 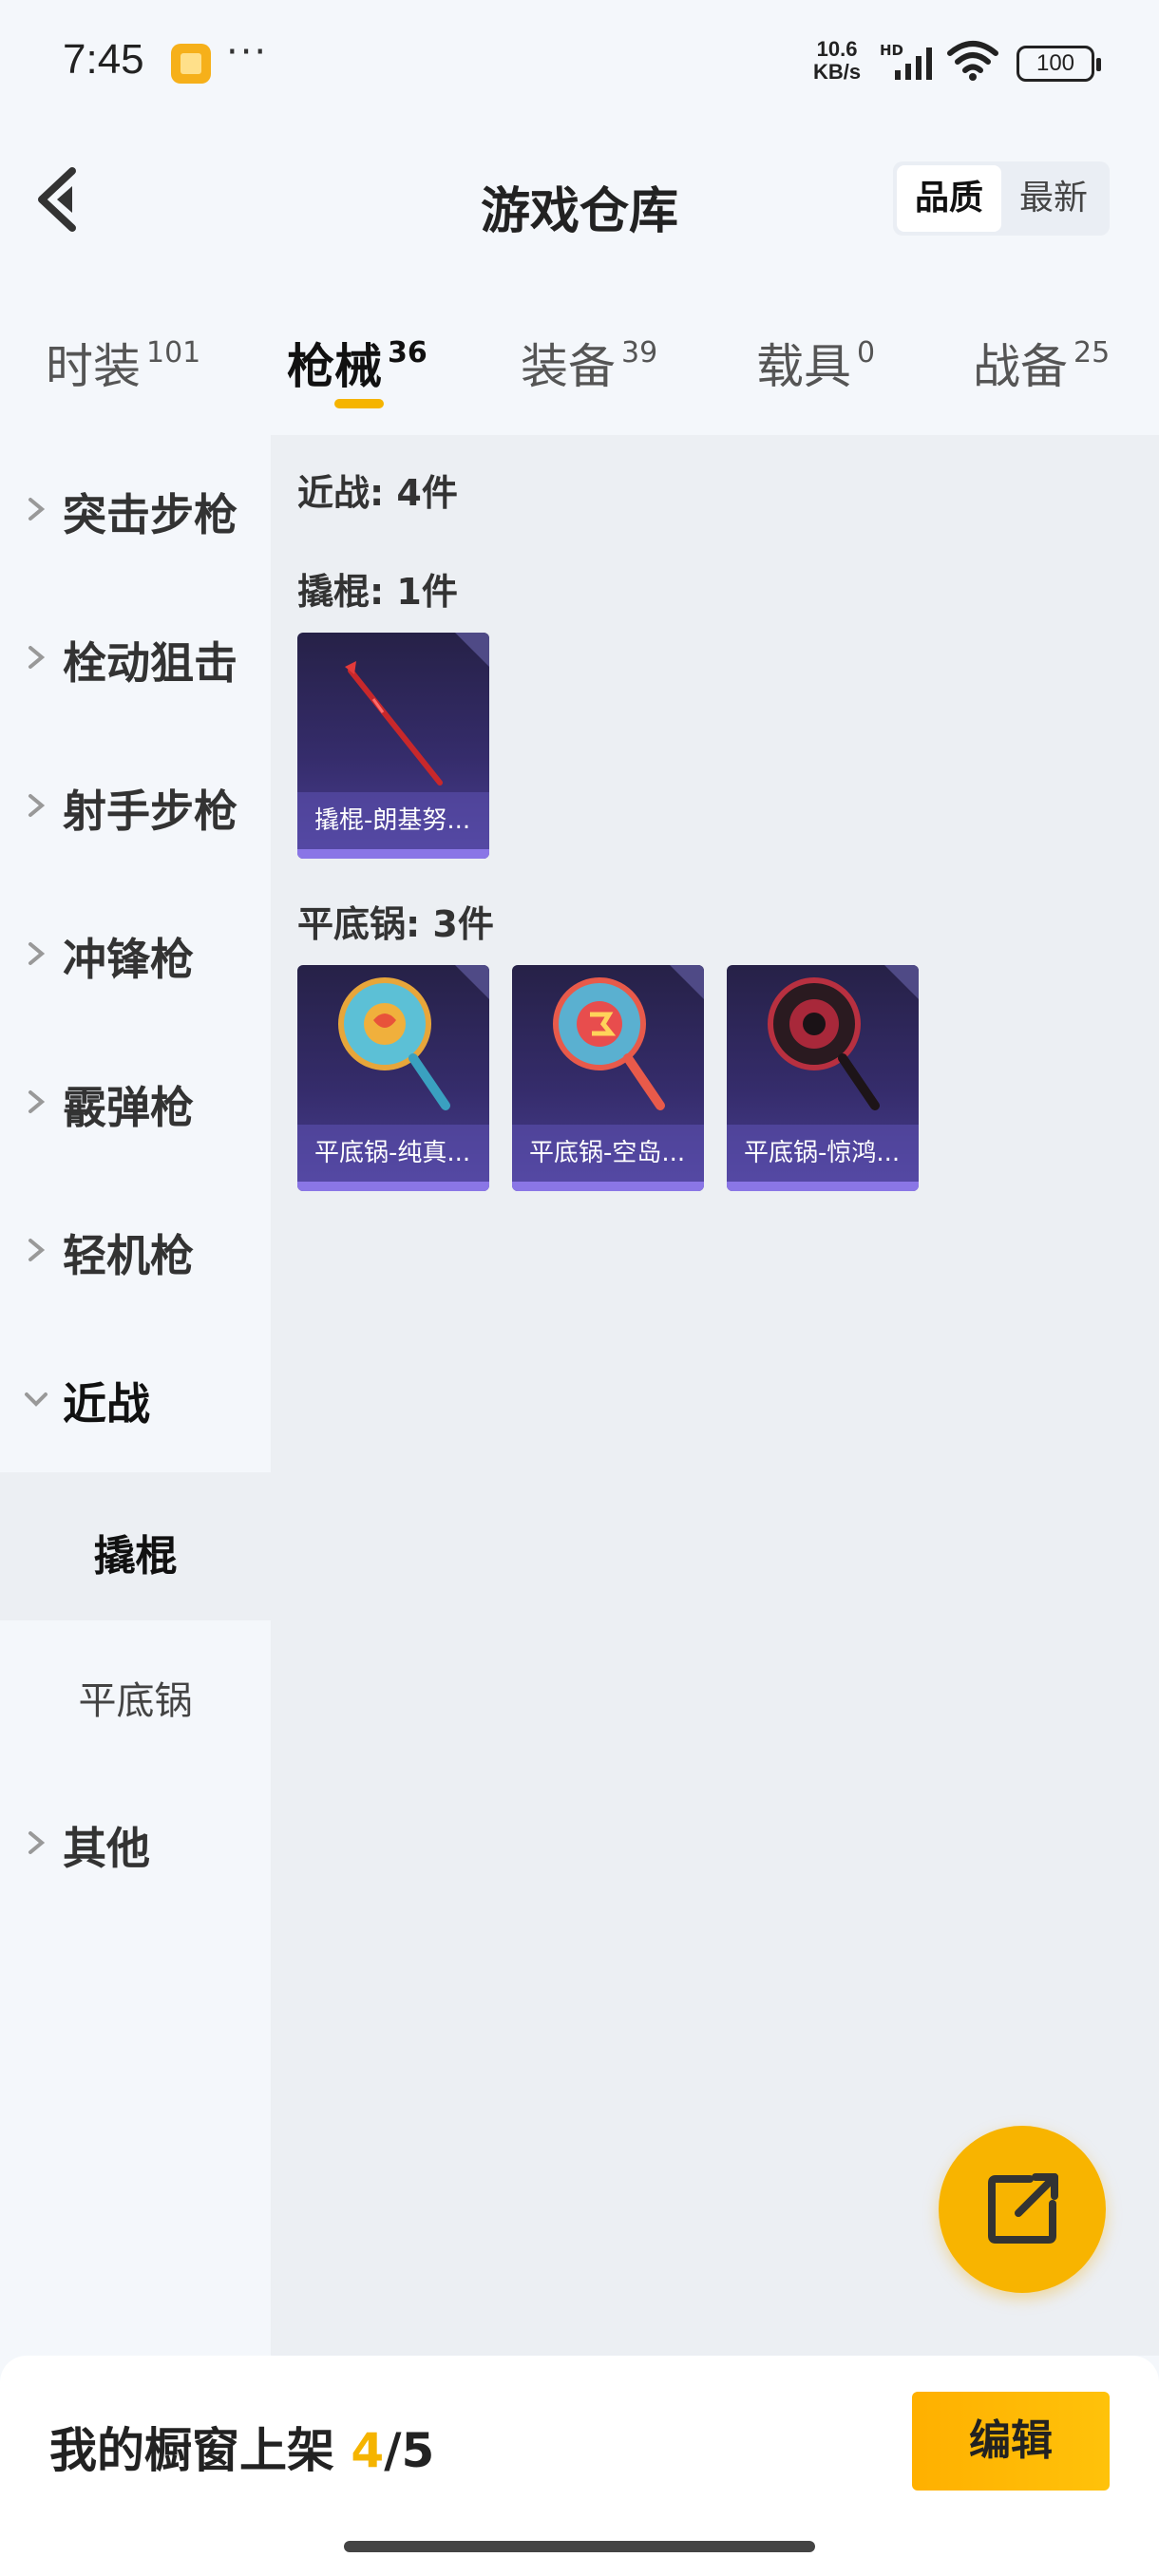 What do you see at coordinates (913, 63) in the screenshot?
I see `signal-icon` at bounding box center [913, 63].